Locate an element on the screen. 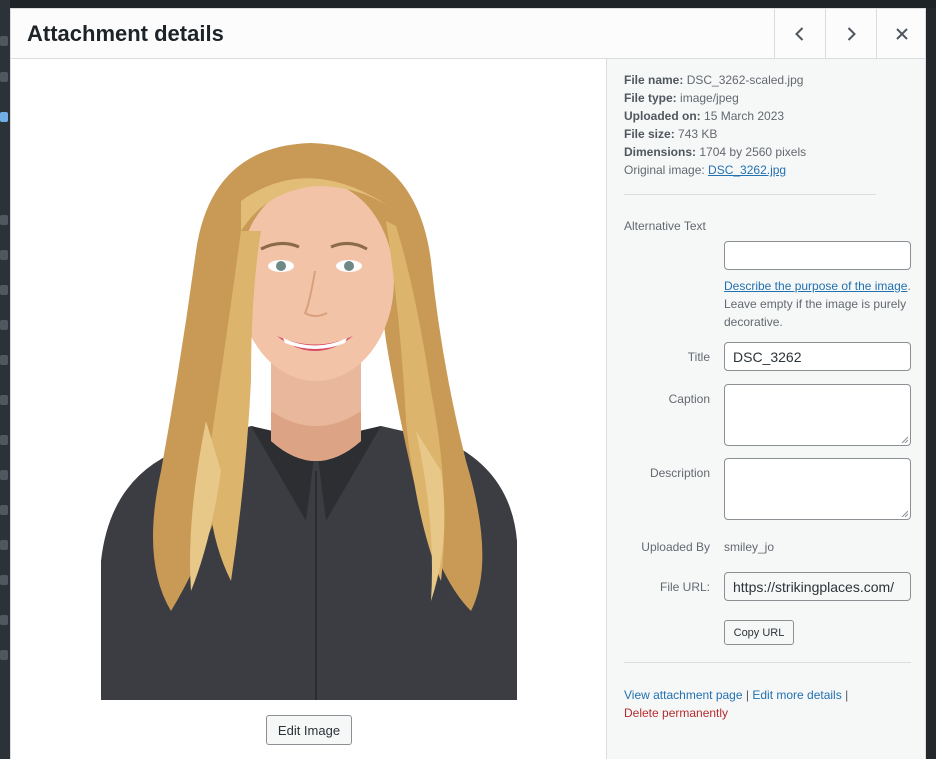  alt-text-input is located at coordinates (817, 255).